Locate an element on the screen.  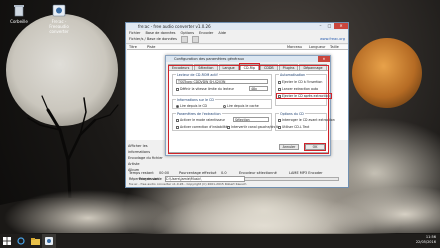
eject-on-insert-label: Ejecter le CD à l'insertion is located at coordinates (302, 82).